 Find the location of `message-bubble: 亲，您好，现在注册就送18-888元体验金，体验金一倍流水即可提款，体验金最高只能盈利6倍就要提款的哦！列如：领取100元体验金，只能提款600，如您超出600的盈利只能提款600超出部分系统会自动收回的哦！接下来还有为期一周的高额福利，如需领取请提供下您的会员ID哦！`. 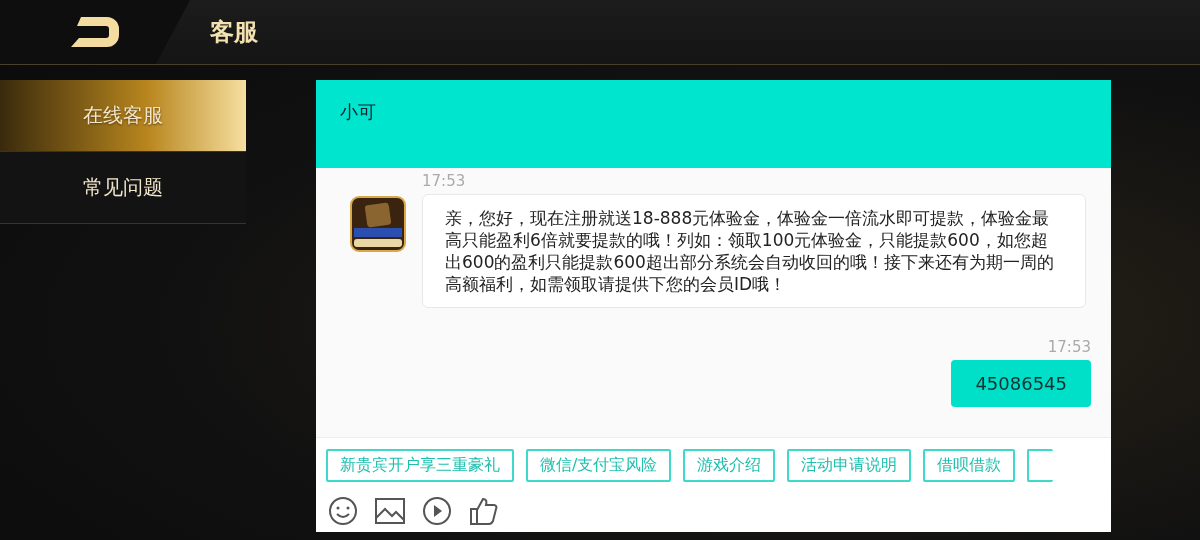

message-bubble: 亲，您好，现在注册就送18-888元体验金，体验金一倍流水即可提款，体验金最高只能盈利6倍就要提款的哦！列如：领取100元体验金，只能提款600，如您超出600的盈利只能提款600超出部分系统会自动收回的哦！接下来还有为期一周的高额福利，如需领取请提供下您的会员ID哦！ is located at coordinates (754, 251).